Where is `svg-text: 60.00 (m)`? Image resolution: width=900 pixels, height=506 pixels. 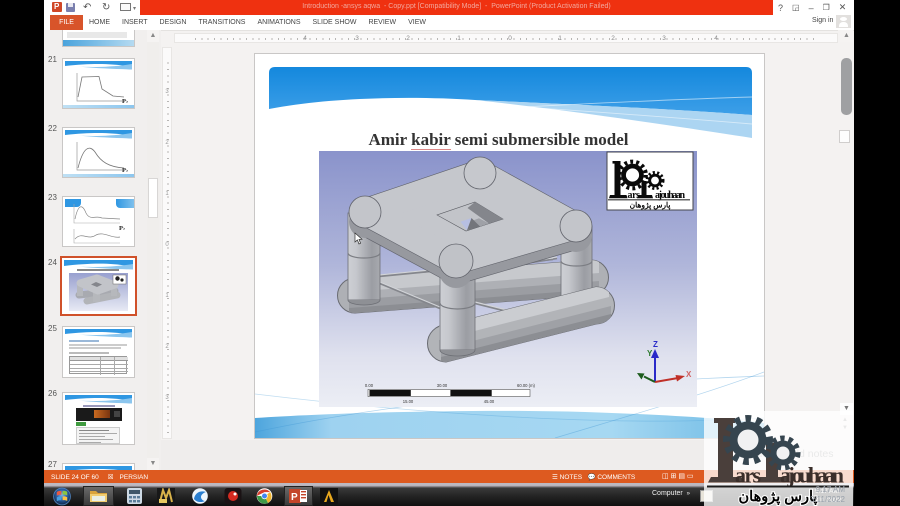 svg-text: 60.00 (m) is located at coordinates (526, 385).